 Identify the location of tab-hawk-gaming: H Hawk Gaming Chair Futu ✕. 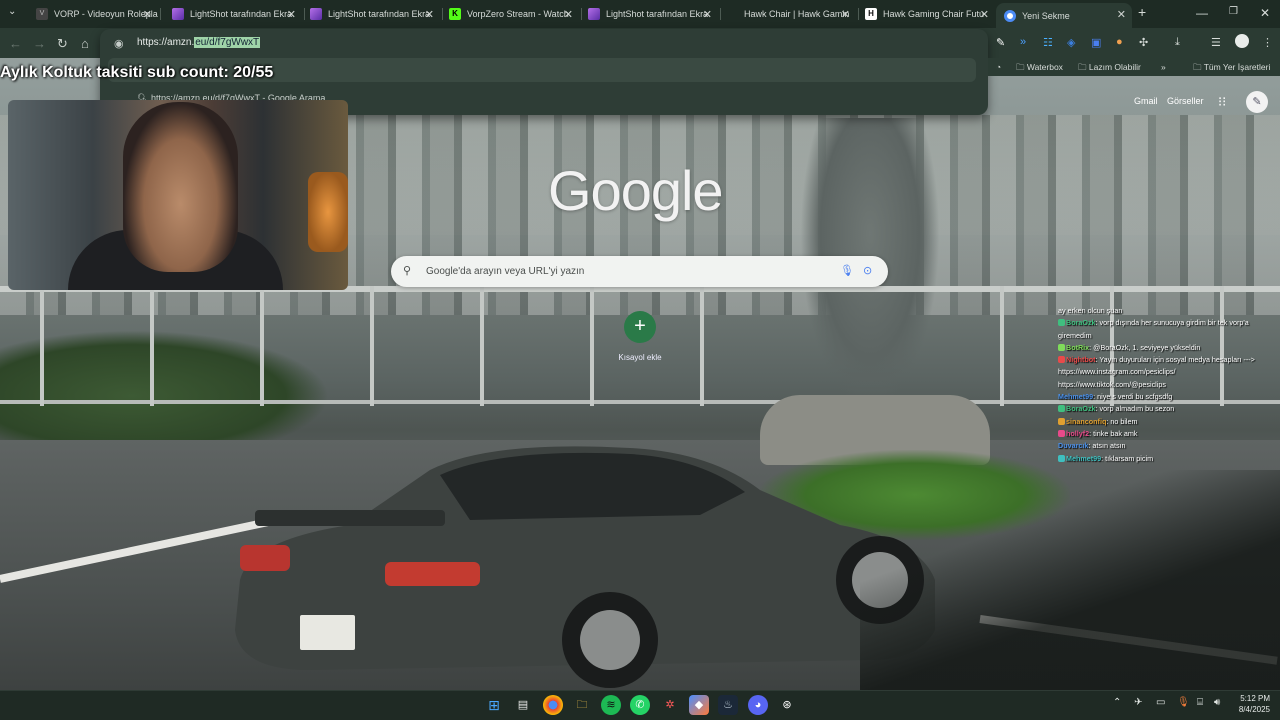
(926, 14).